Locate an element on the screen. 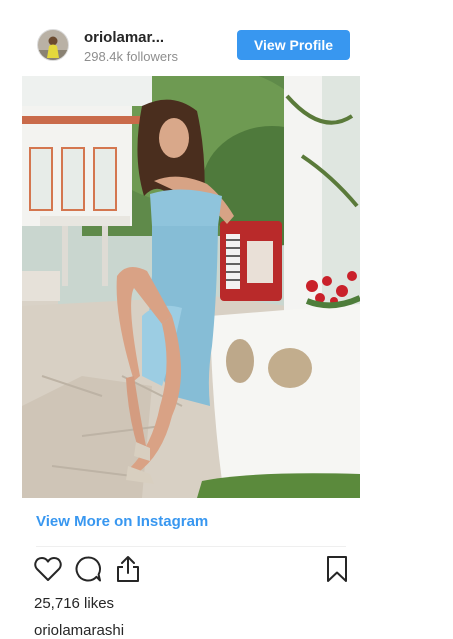  view-more-link: View More on Instagram is located at coordinates (122, 521).